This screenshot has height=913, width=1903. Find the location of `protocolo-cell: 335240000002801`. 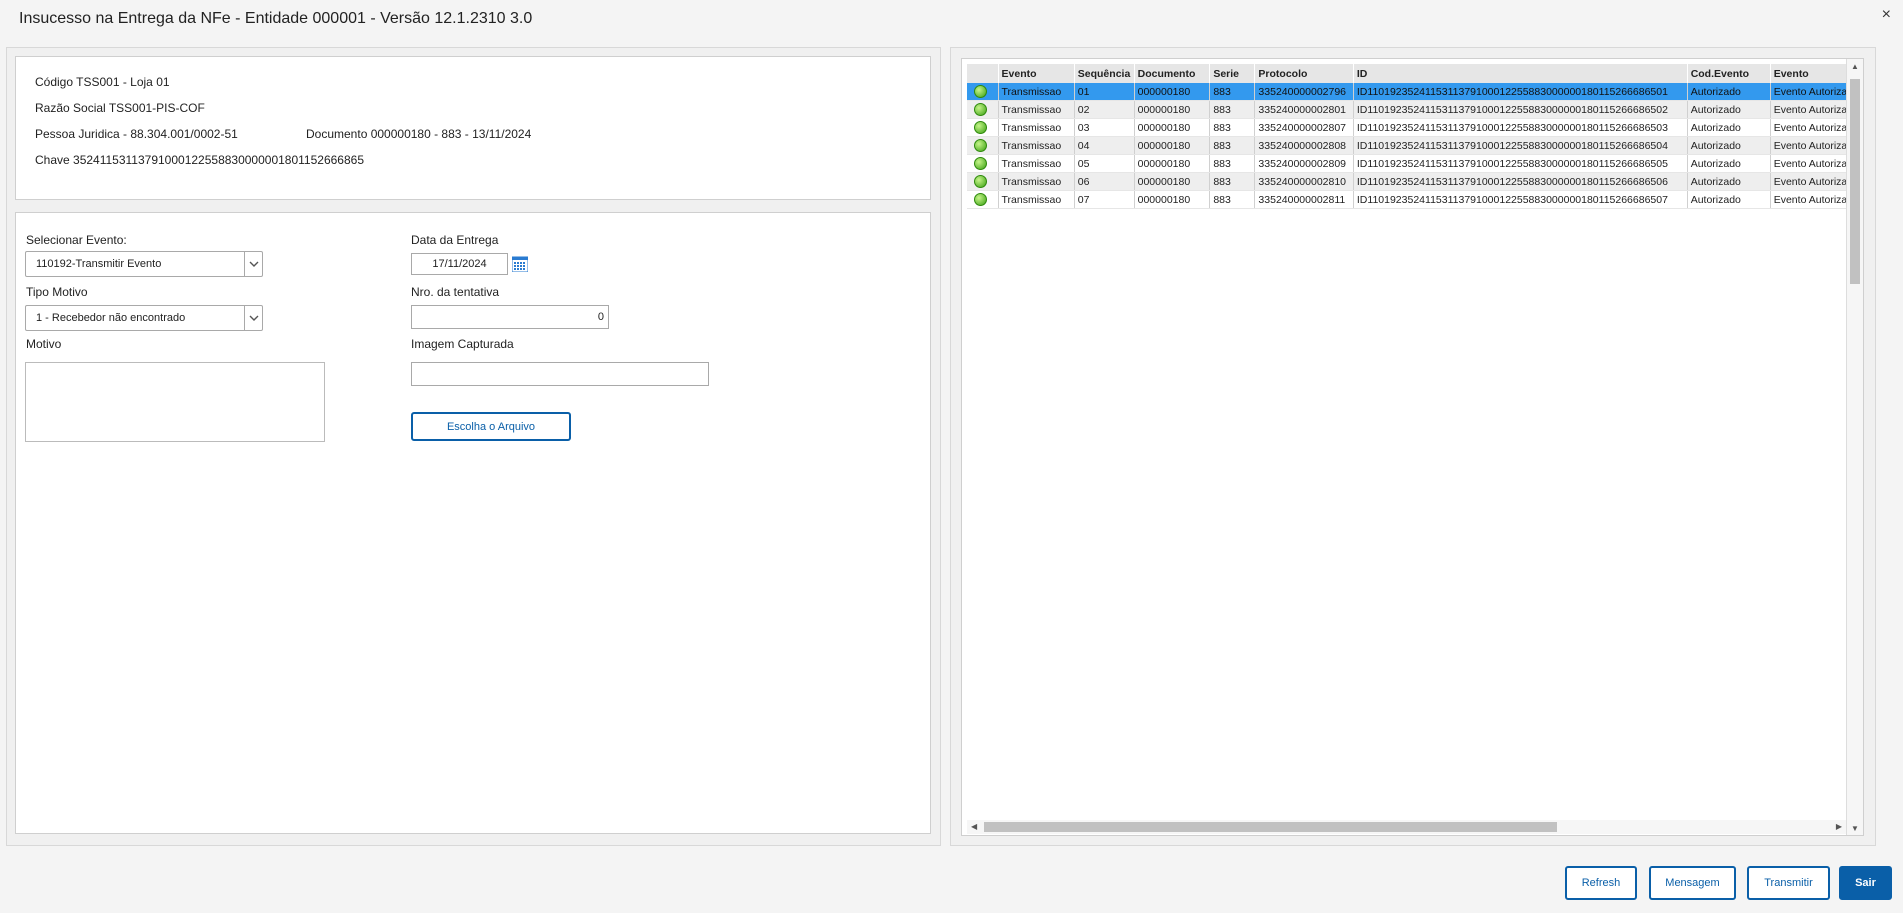

protocolo-cell: 335240000002801 is located at coordinates (1304, 109).